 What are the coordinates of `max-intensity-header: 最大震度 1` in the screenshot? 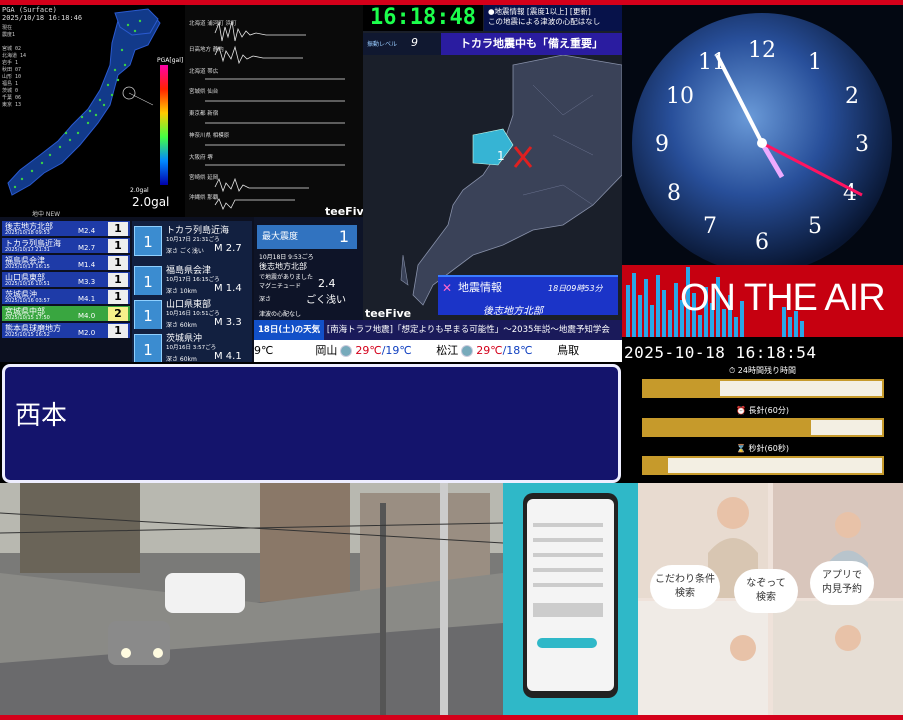 It's located at (307, 237).